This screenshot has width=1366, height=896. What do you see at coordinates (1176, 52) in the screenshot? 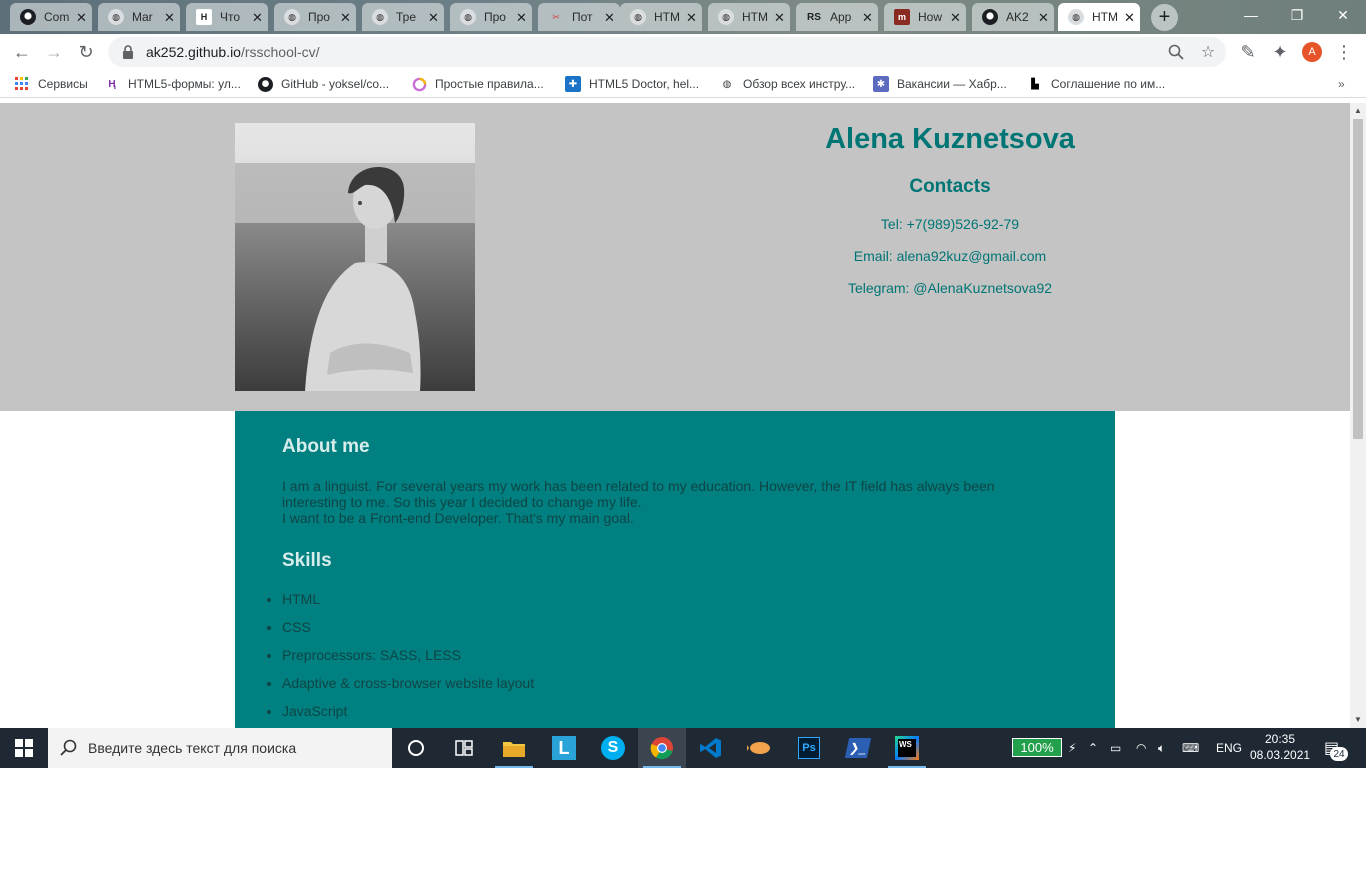
I see `zoom-icon` at bounding box center [1176, 52].